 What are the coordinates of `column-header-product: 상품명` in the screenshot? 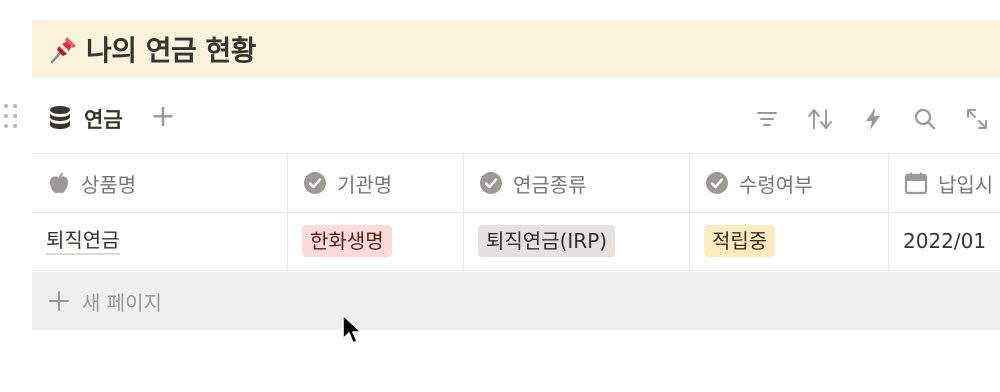 It's located at (160, 183).